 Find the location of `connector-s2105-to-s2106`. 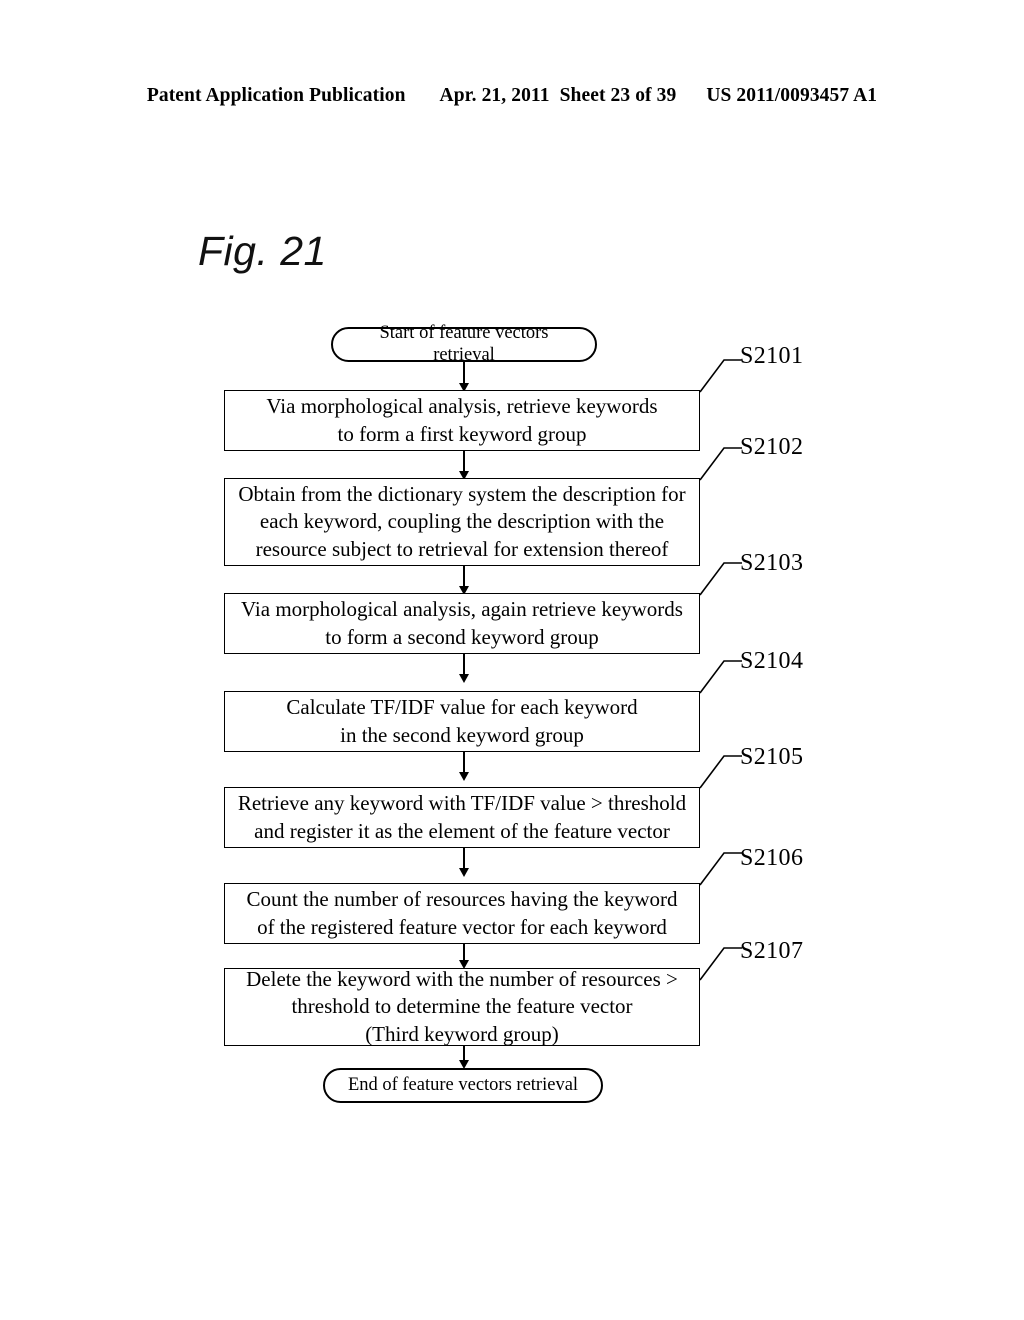

connector-s2105-to-s2106 is located at coordinates (464, 859).